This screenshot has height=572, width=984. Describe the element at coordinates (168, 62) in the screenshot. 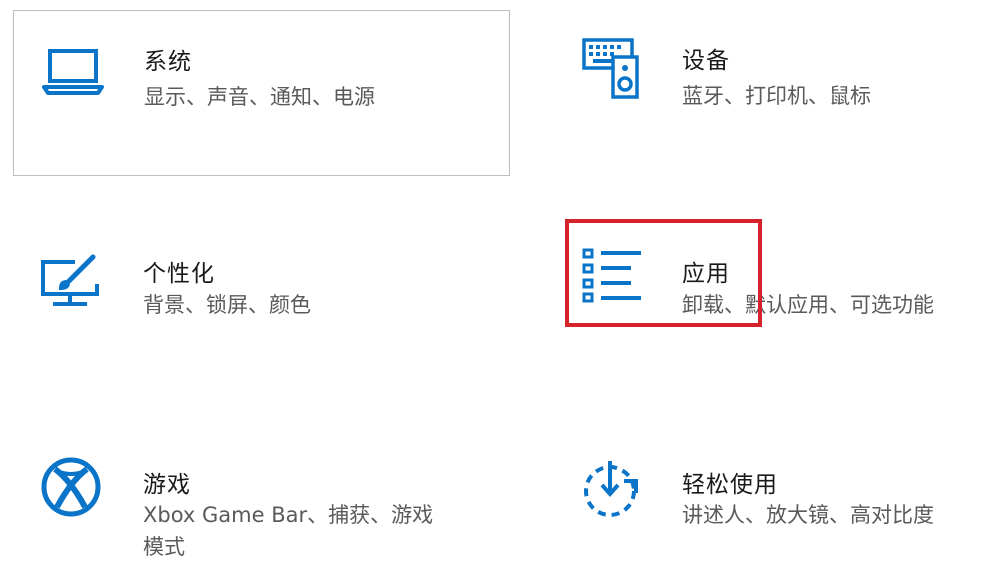

I see `tile-title: 系统` at that location.